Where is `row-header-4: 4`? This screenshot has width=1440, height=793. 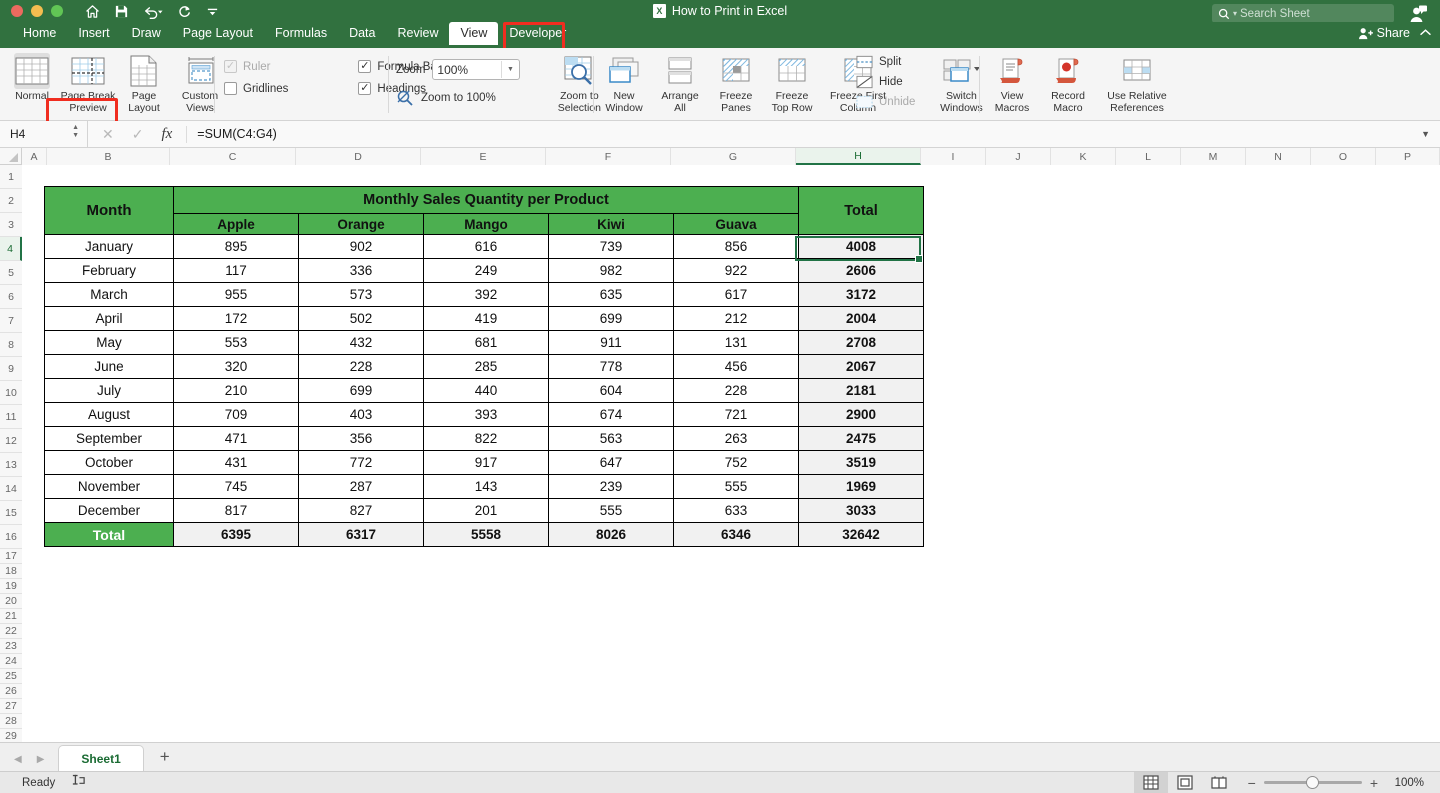 row-header-4: 4 is located at coordinates (11, 249).